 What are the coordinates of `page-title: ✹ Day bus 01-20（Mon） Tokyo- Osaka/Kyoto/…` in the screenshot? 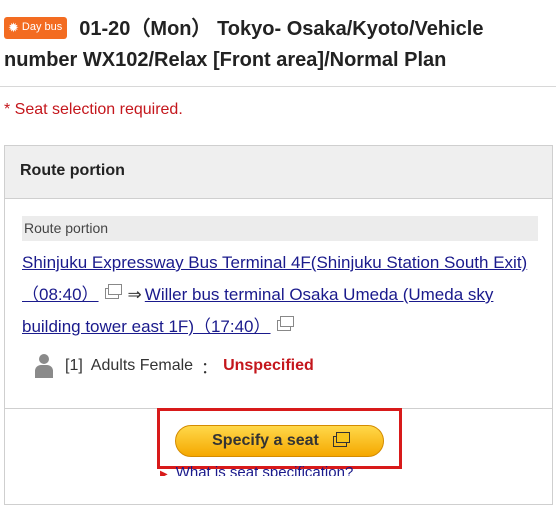 It's located at (278, 29).